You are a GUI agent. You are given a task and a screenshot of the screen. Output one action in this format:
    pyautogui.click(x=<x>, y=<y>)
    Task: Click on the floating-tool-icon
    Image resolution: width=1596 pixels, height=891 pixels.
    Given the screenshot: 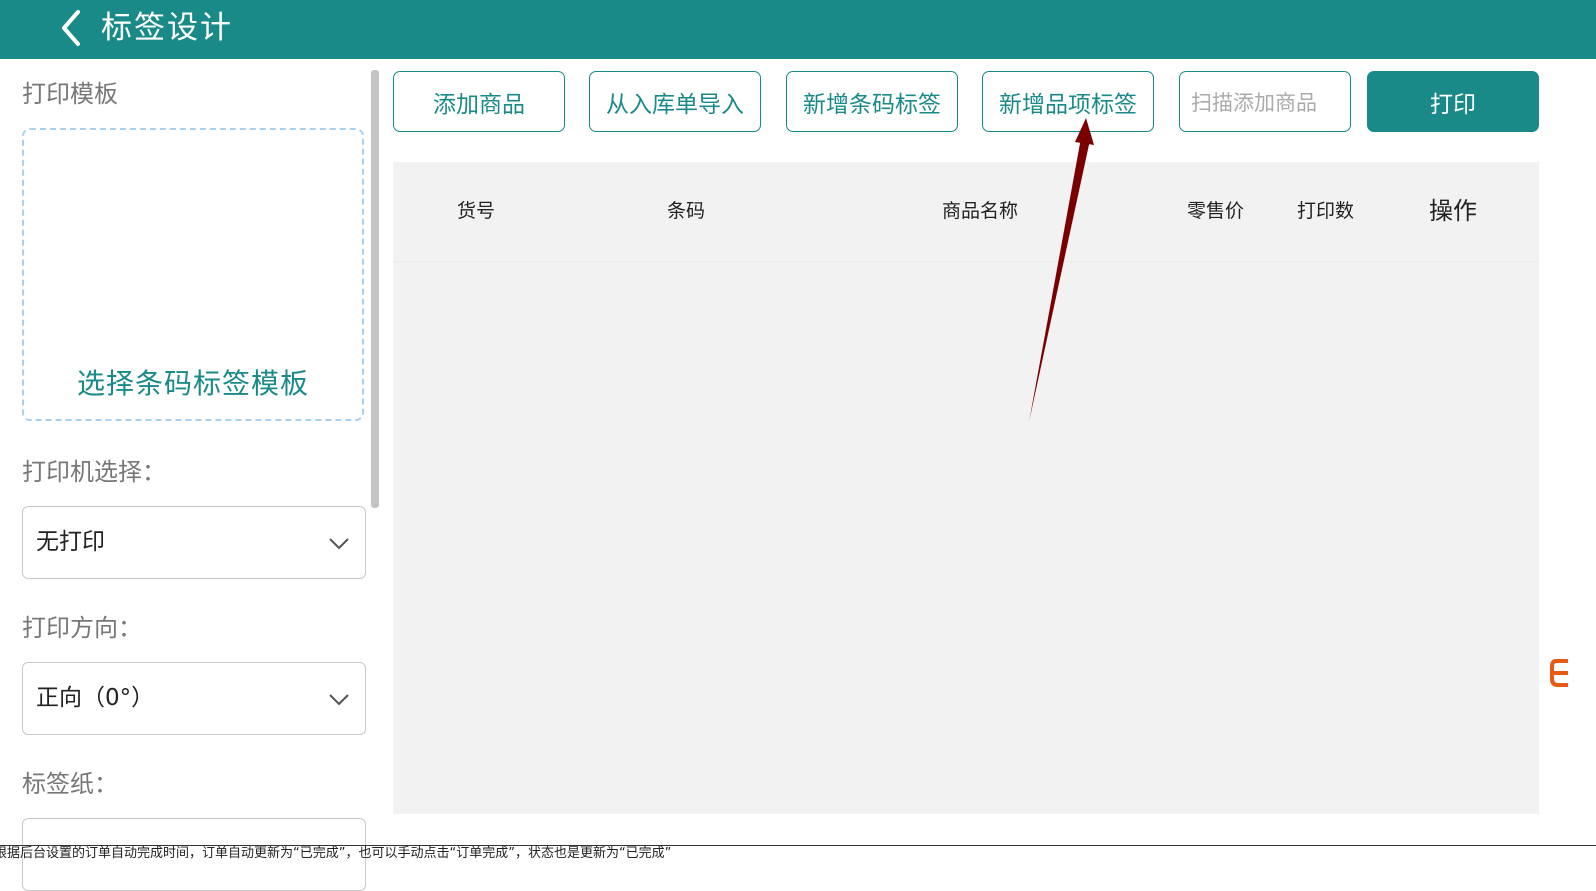 What is the action you would take?
    pyautogui.click(x=1559, y=673)
    